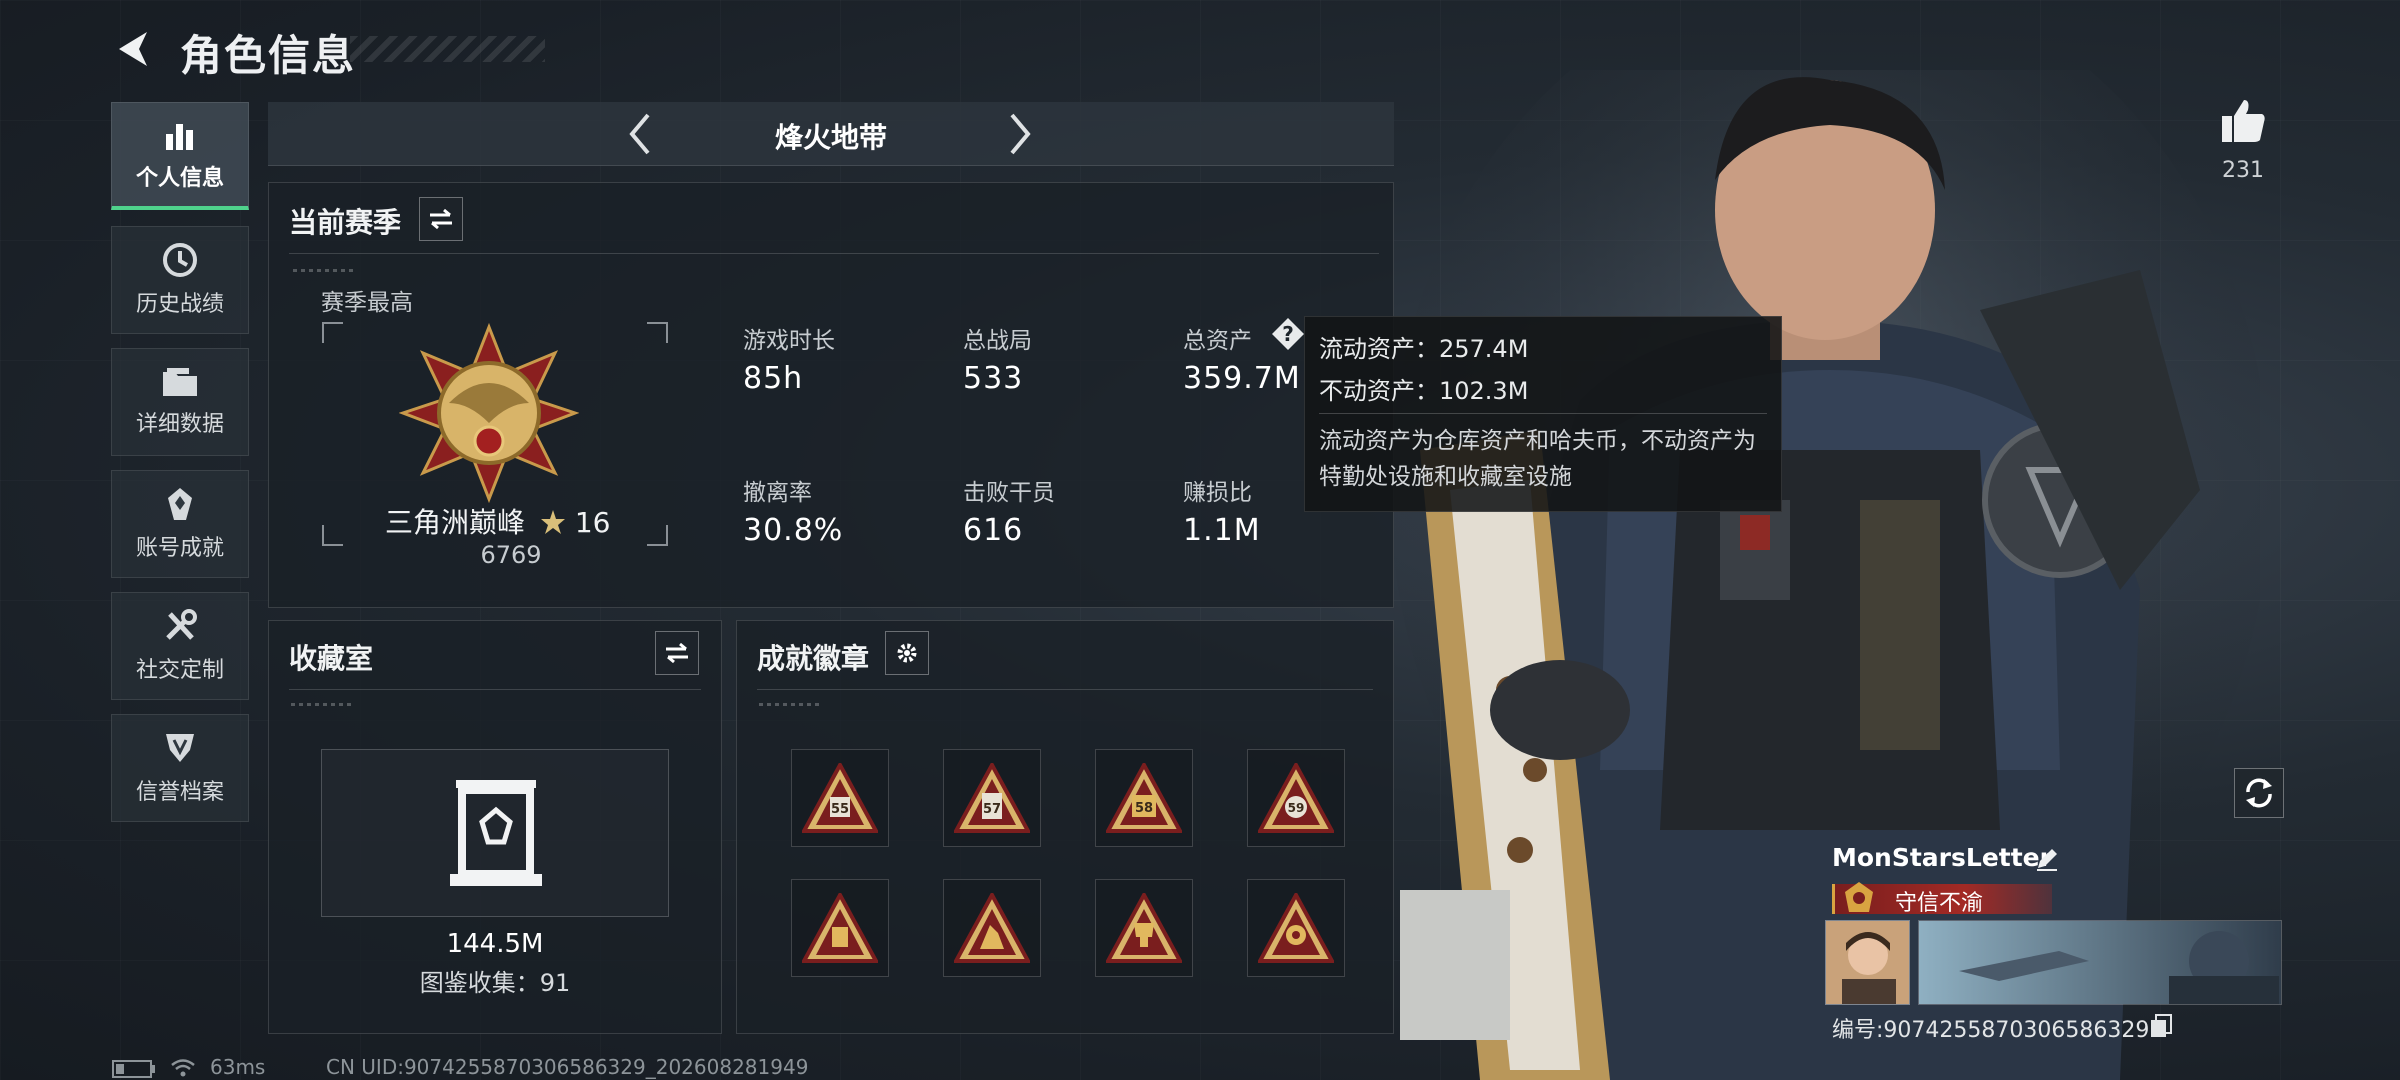  I want to click on stat-value-operators-defeated: 616, so click(993, 530).